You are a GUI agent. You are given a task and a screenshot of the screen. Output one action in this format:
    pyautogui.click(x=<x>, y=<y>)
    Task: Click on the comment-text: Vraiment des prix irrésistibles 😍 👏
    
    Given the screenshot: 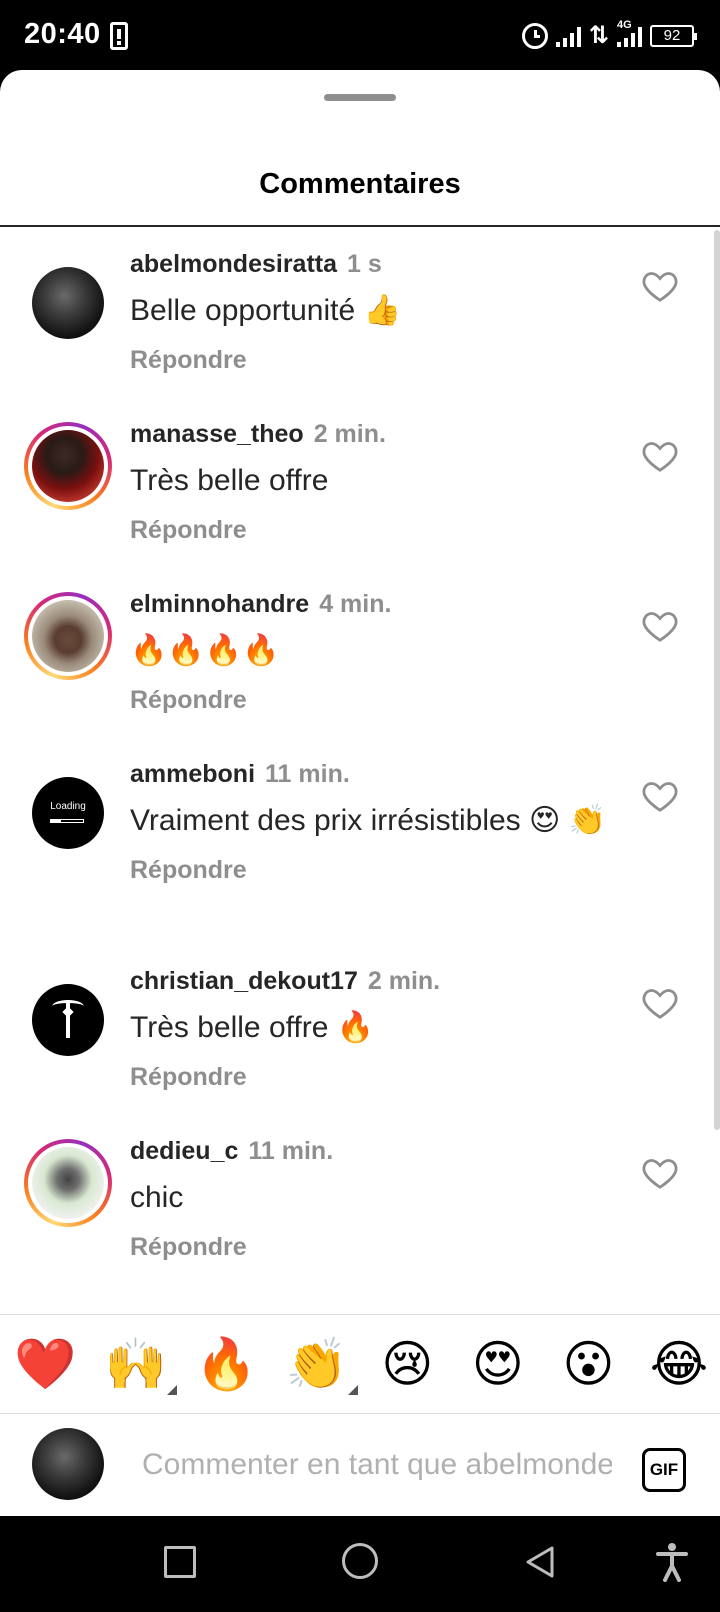 What is the action you would take?
    pyautogui.click(x=368, y=820)
    